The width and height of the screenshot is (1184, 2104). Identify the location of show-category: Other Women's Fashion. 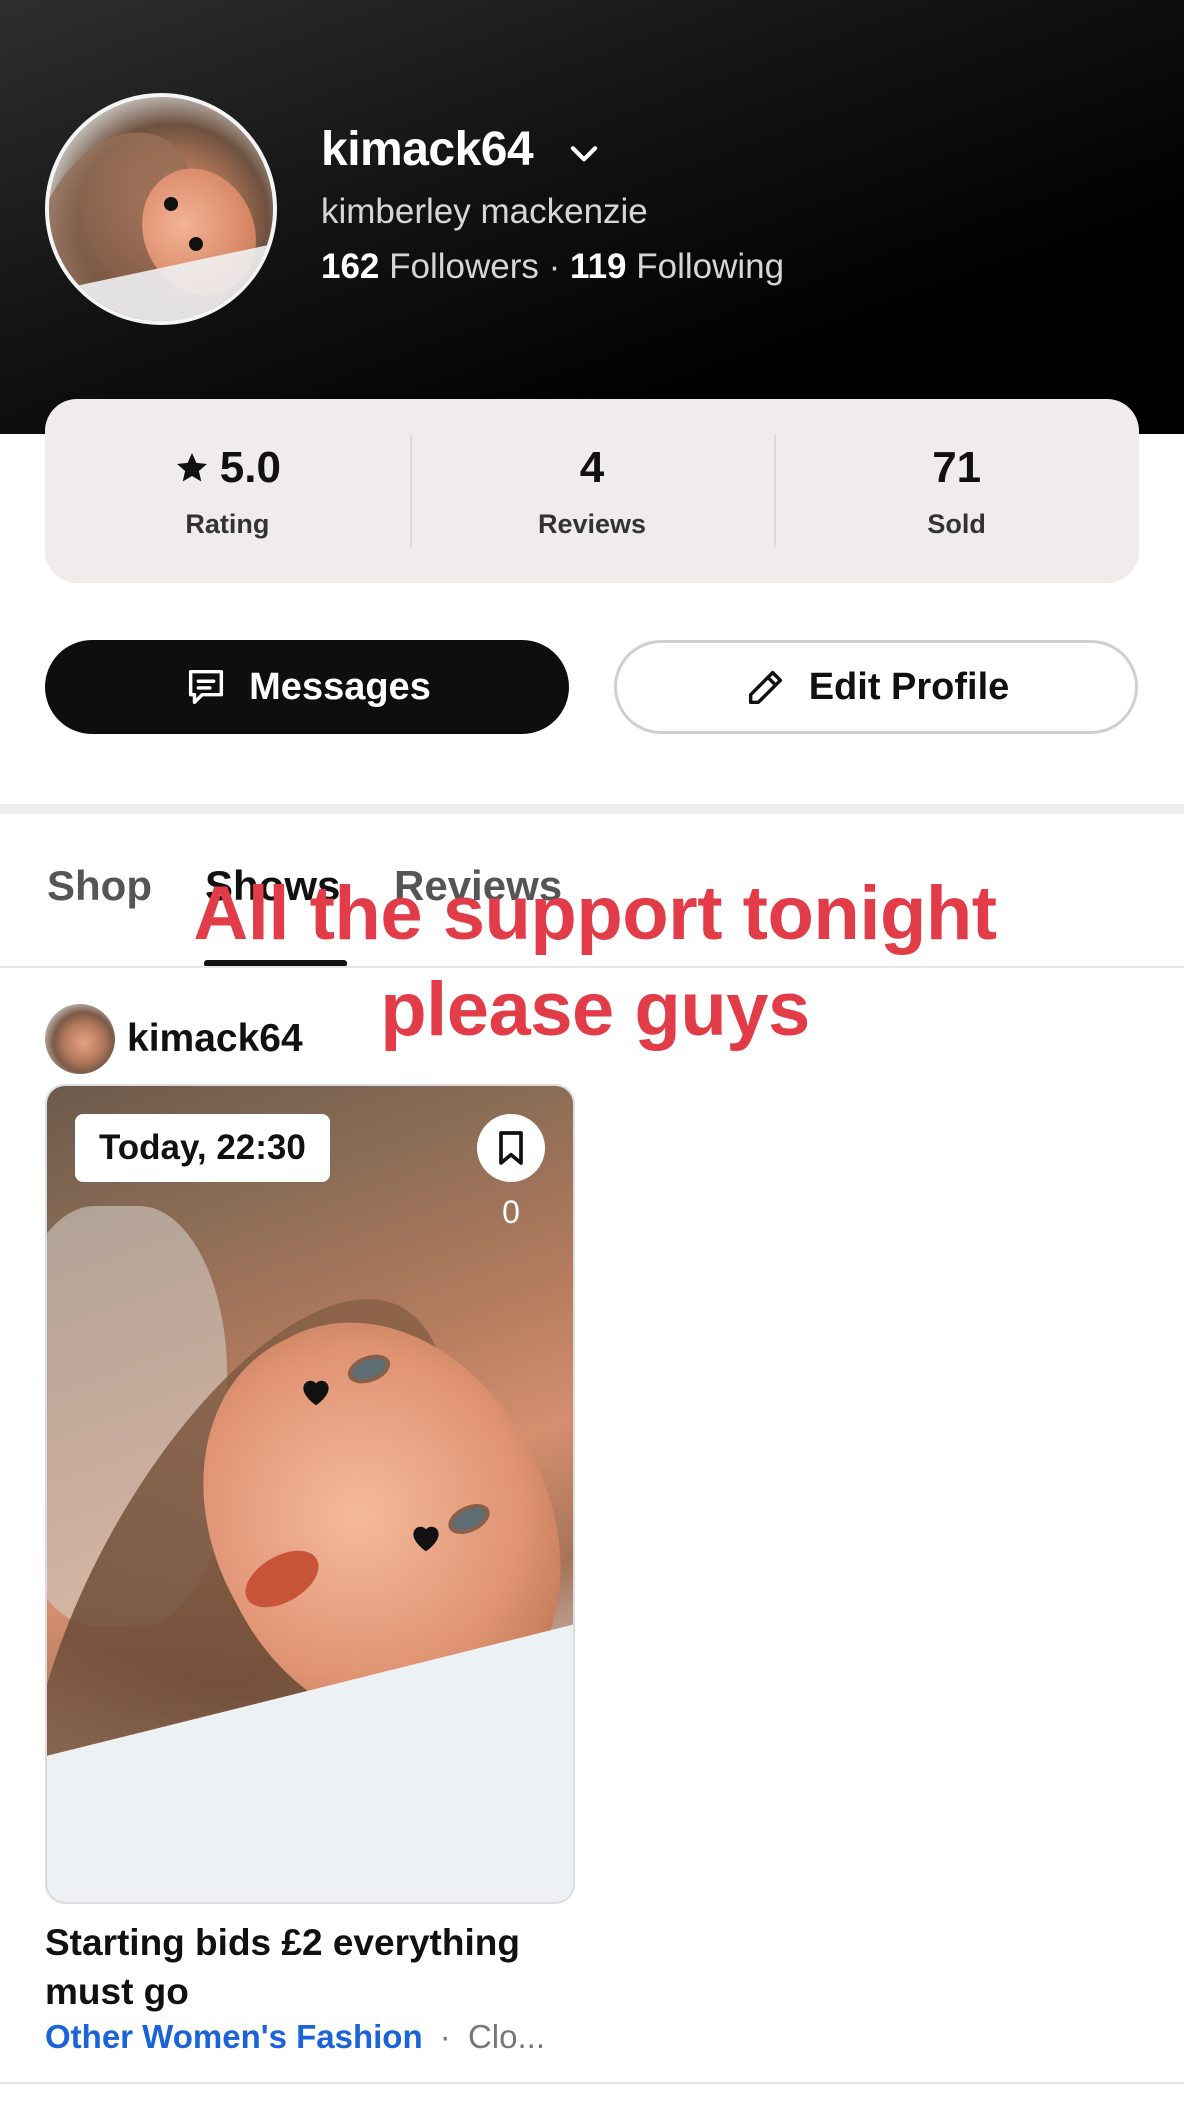
(234, 2036).